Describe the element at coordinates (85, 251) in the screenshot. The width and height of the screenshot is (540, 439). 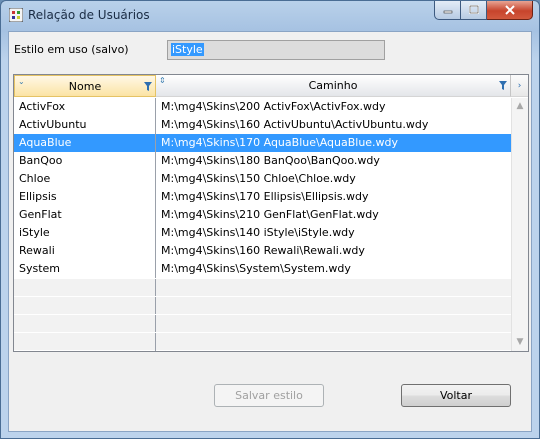
I see `cell-nome: Rewali` at that location.